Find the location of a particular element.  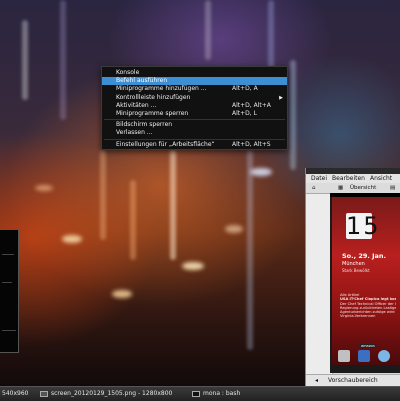

task-button-screenshot: screen_20120129_1505.png - 1280x800 is located at coordinates (106, 394).